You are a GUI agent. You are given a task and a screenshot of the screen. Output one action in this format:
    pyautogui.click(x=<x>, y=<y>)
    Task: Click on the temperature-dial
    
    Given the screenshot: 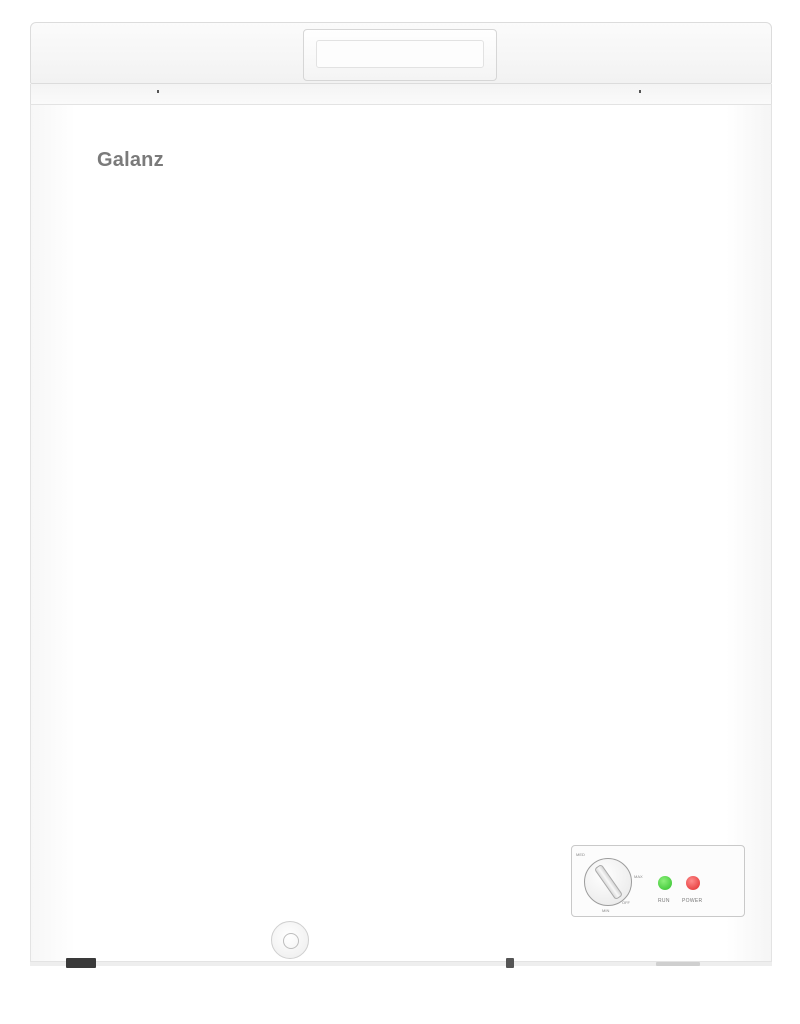 What is the action you would take?
    pyautogui.click(x=608, y=882)
    